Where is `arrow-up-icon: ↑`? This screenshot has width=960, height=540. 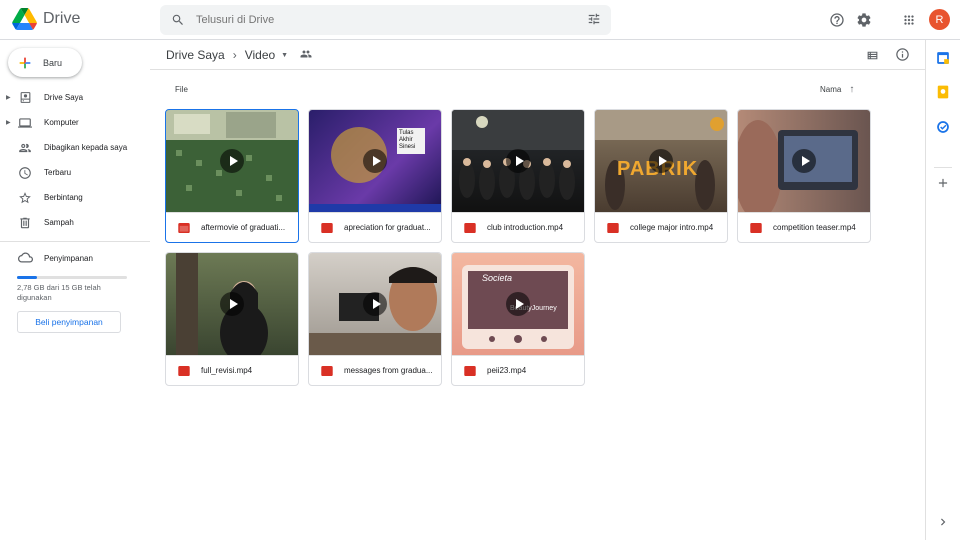 arrow-up-icon: ↑ is located at coordinates (851, 89).